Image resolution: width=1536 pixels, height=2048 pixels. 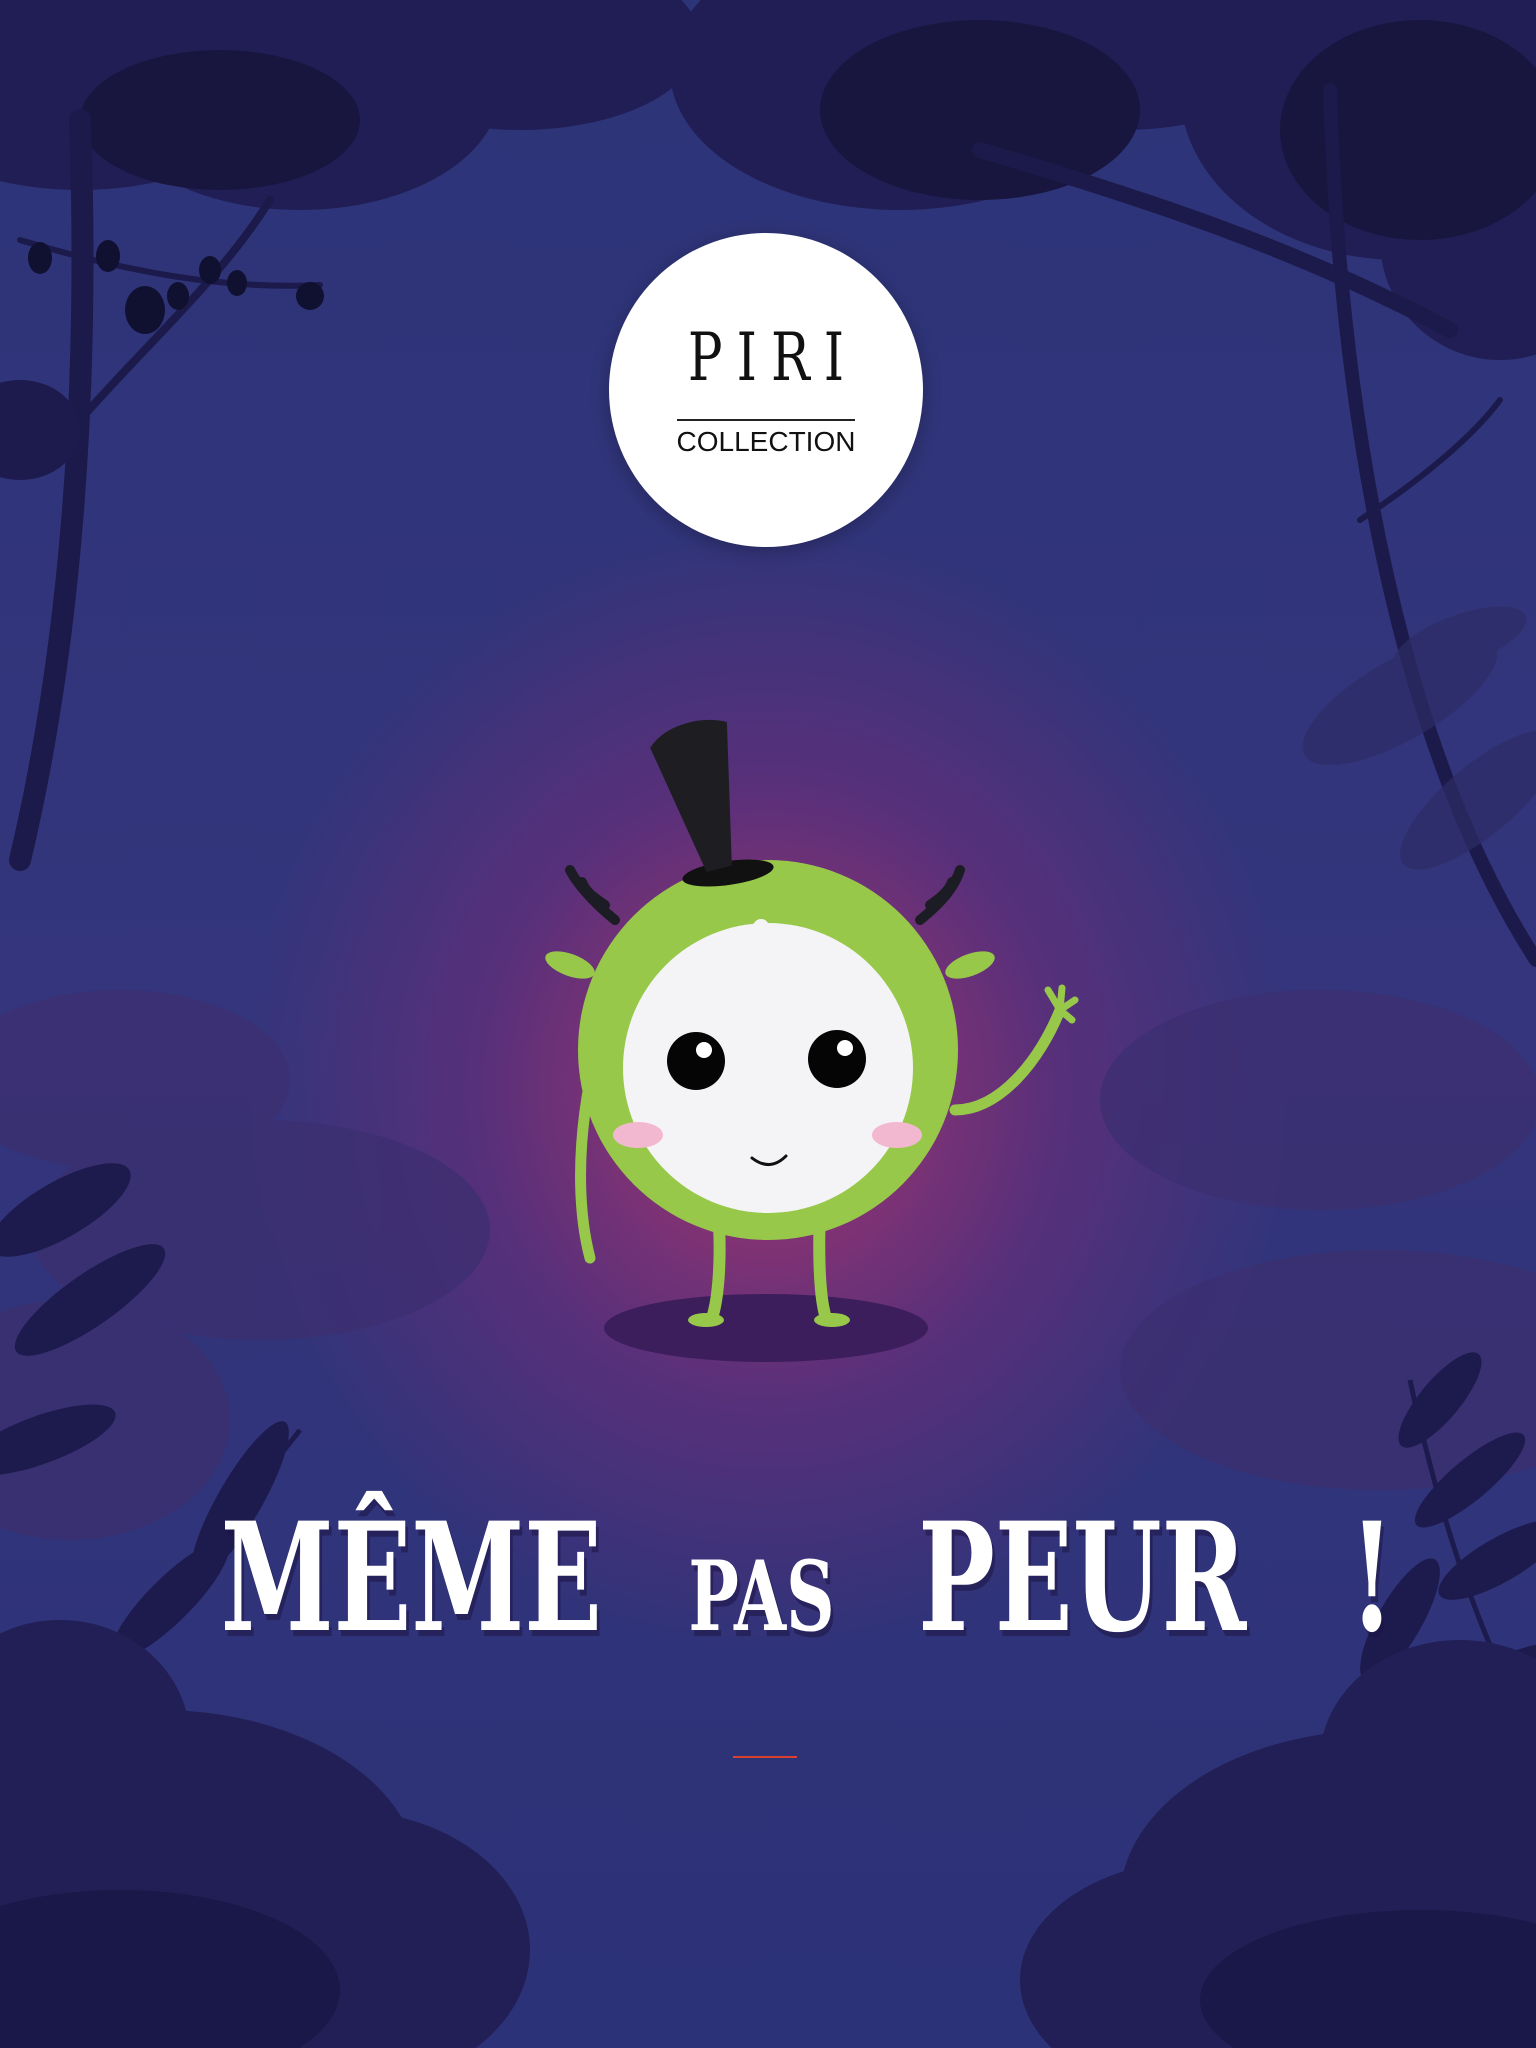 I want to click on logo-divider, so click(x=766, y=420).